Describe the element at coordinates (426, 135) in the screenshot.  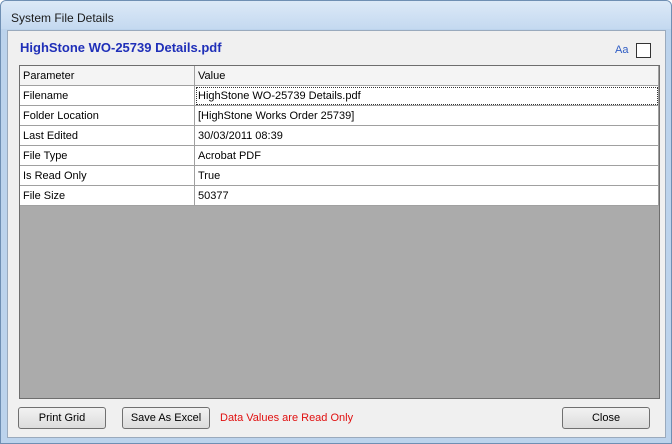
I see `row-value-last-edited: 30/03/2011 08:39` at that location.